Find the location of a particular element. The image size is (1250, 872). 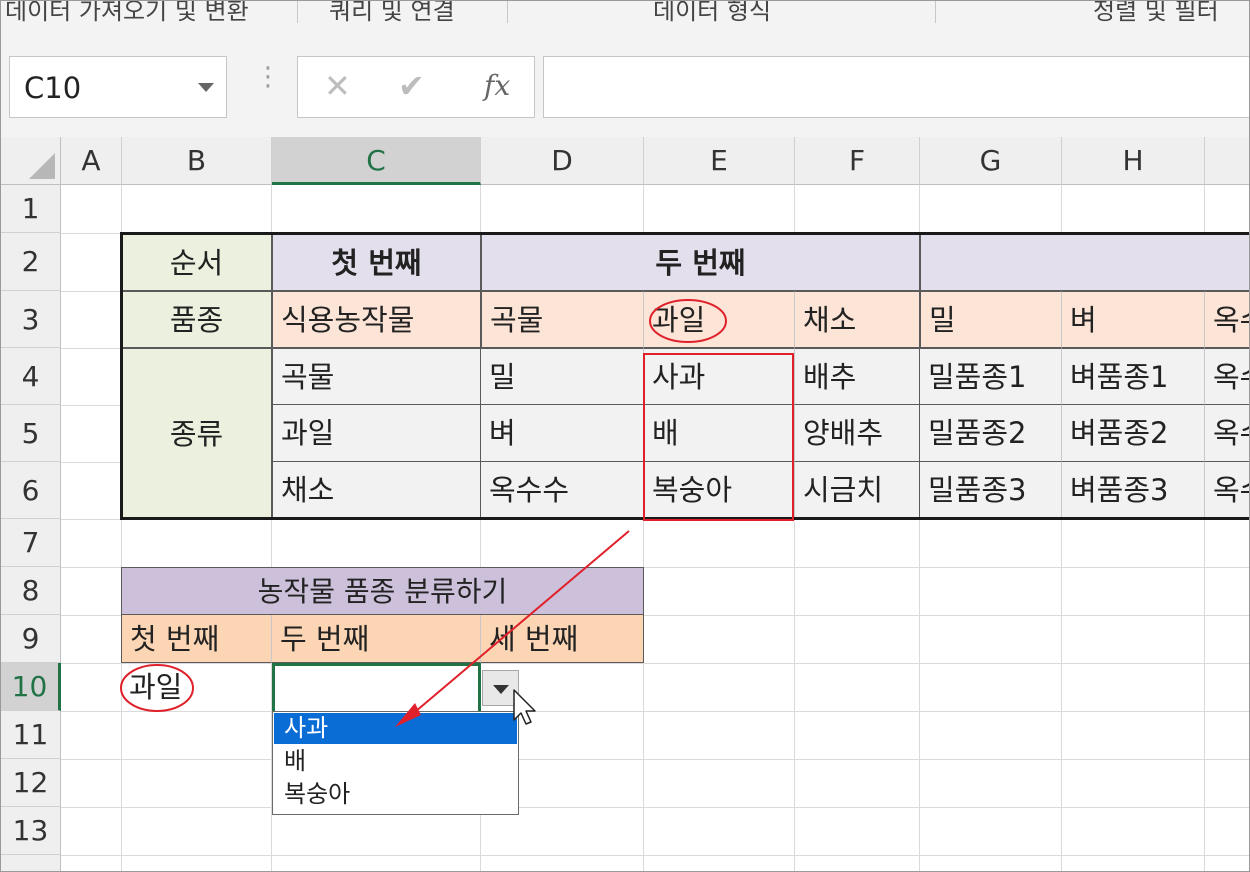

select-all-button is located at coordinates (31, 161).